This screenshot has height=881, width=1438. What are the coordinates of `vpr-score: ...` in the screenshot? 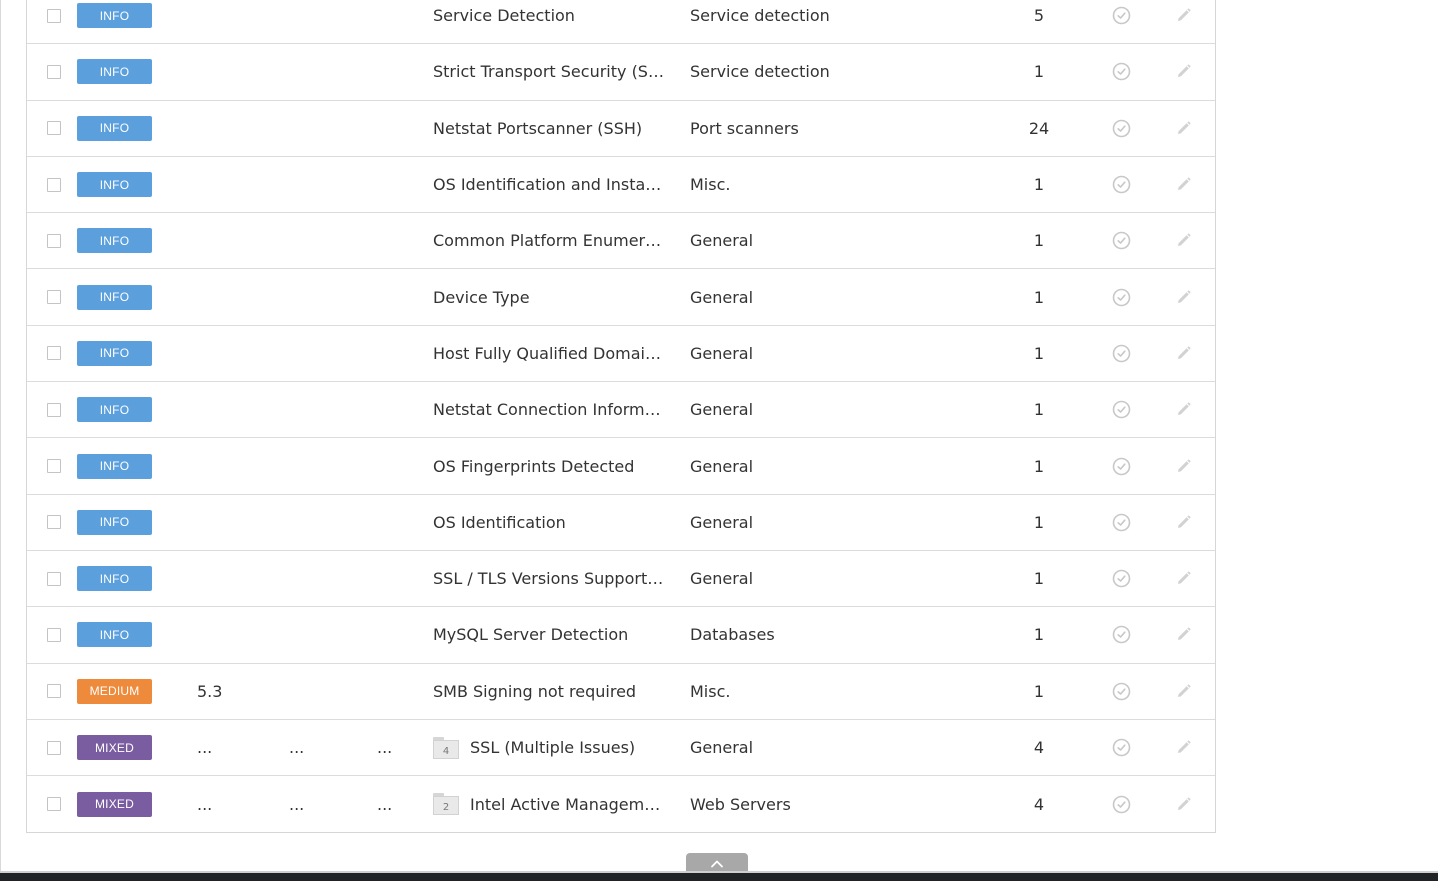 It's located at (297, 804).